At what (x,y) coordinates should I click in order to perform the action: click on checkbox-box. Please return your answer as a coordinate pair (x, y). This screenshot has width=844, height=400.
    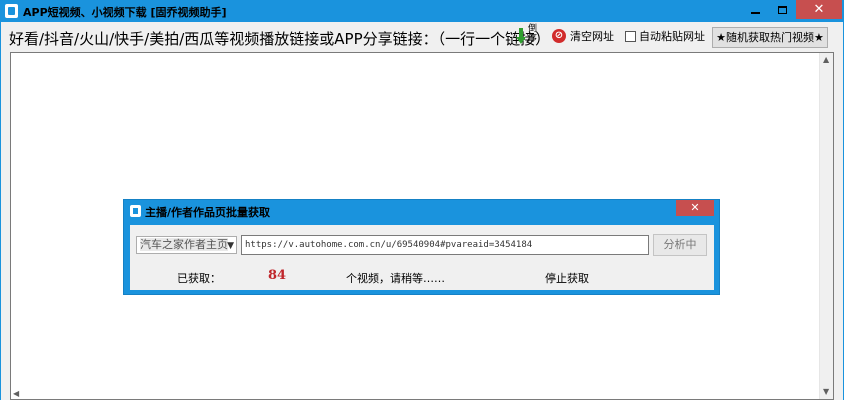
    Looking at the image, I should click on (630, 36).